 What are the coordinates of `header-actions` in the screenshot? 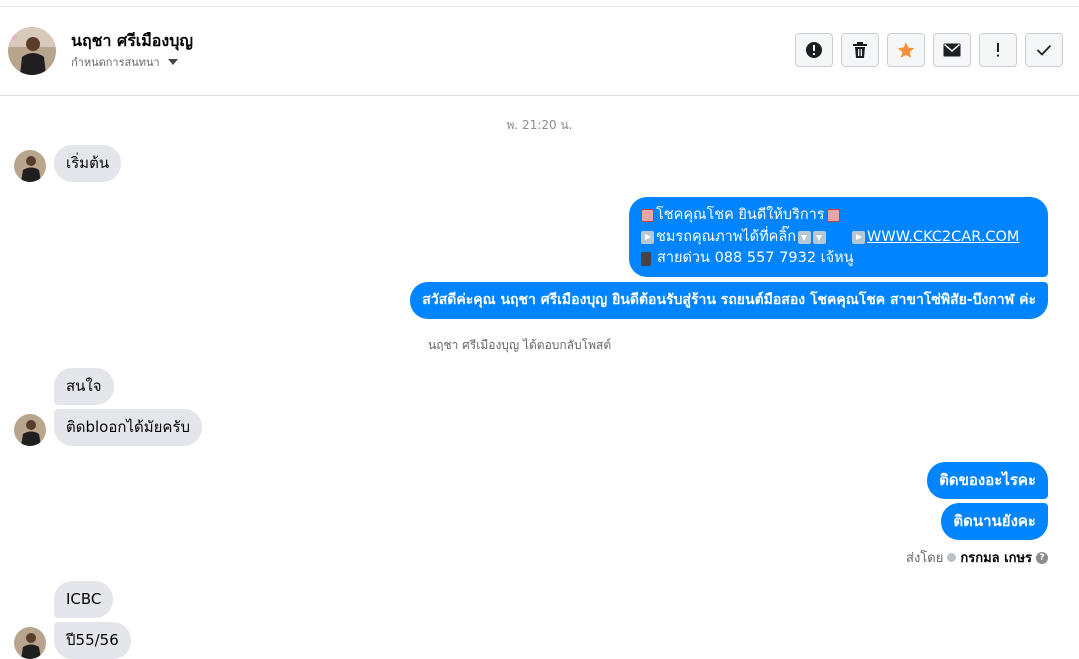 It's located at (929, 50).